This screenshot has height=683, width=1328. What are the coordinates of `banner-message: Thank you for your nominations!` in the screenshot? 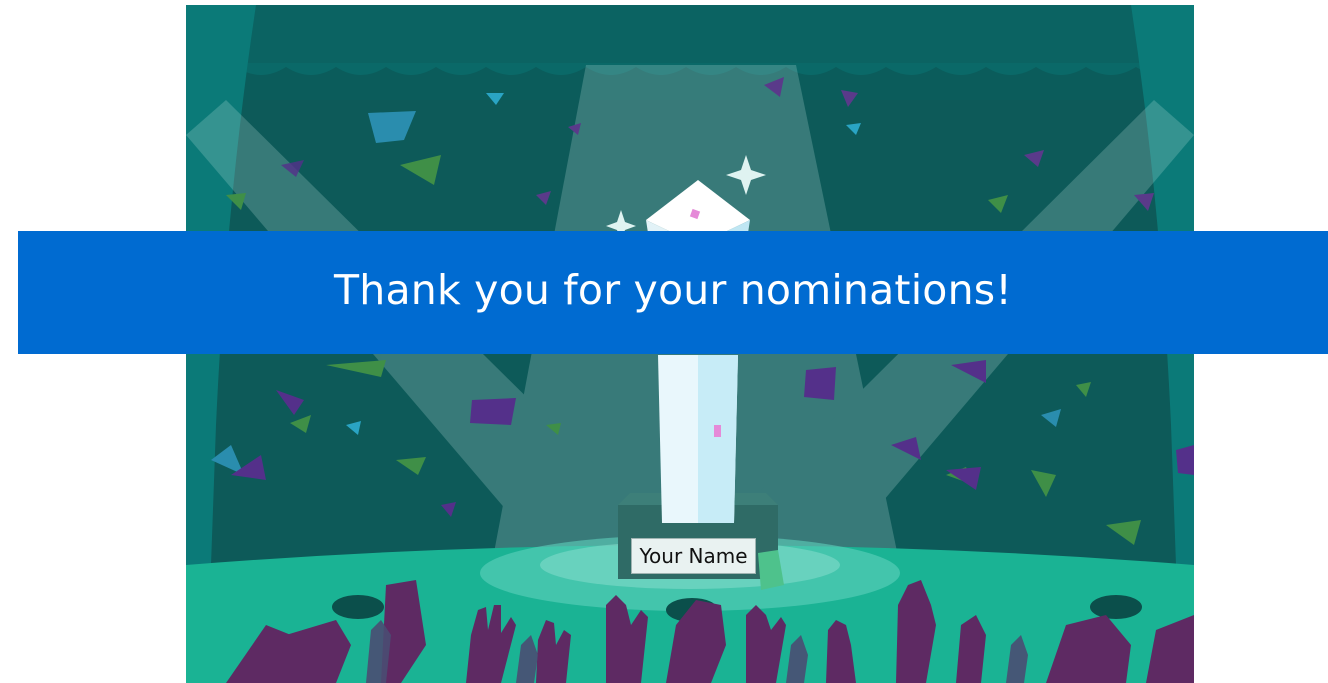 It's located at (673, 289).